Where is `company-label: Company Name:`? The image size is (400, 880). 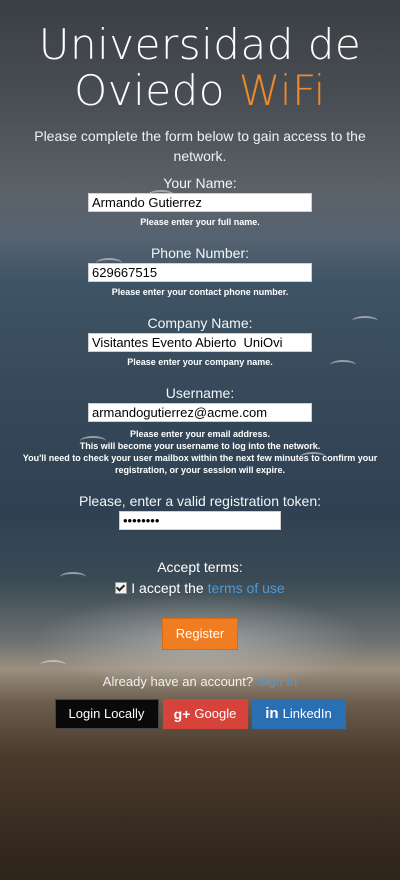
company-label: Company Name: is located at coordinates (200, 323).